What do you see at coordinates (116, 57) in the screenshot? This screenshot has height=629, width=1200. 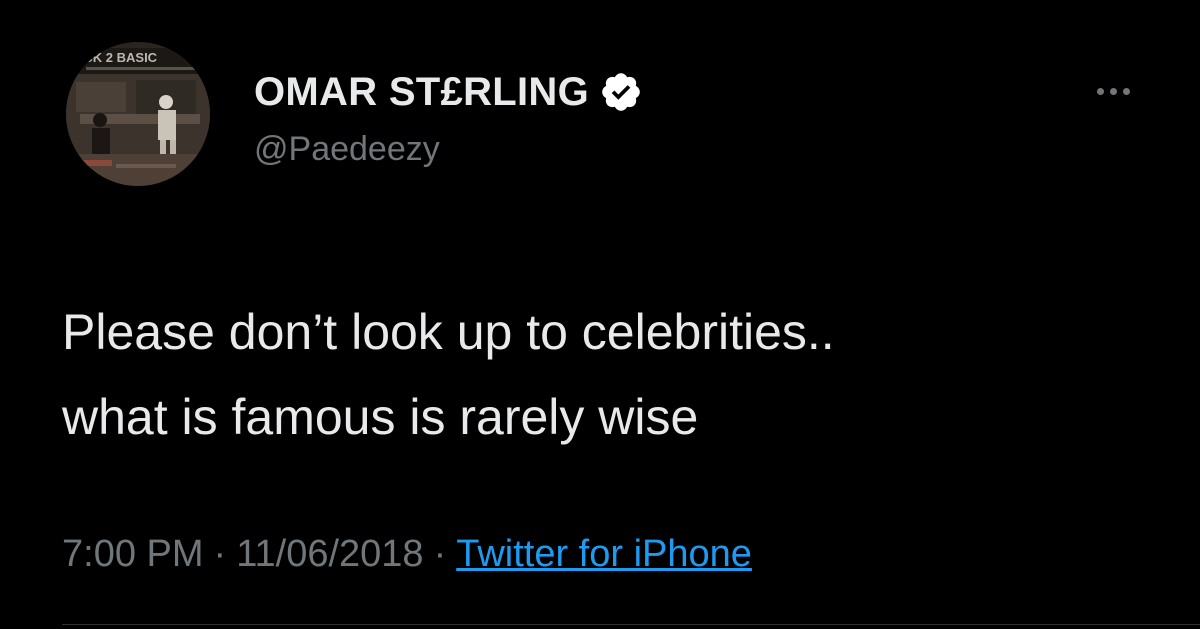 I see `avatar-sign-text: ACK 2 BASIC` at bounding box center [116, 57].